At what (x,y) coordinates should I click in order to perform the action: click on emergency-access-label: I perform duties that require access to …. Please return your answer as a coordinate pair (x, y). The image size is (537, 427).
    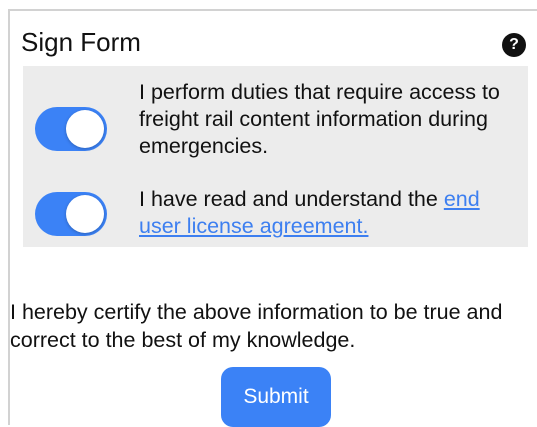
    Looking at the image, I should click on (319, 119).